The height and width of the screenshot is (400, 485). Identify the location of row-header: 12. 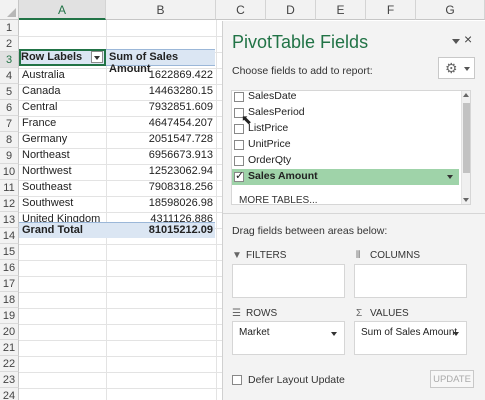
(9, 204).